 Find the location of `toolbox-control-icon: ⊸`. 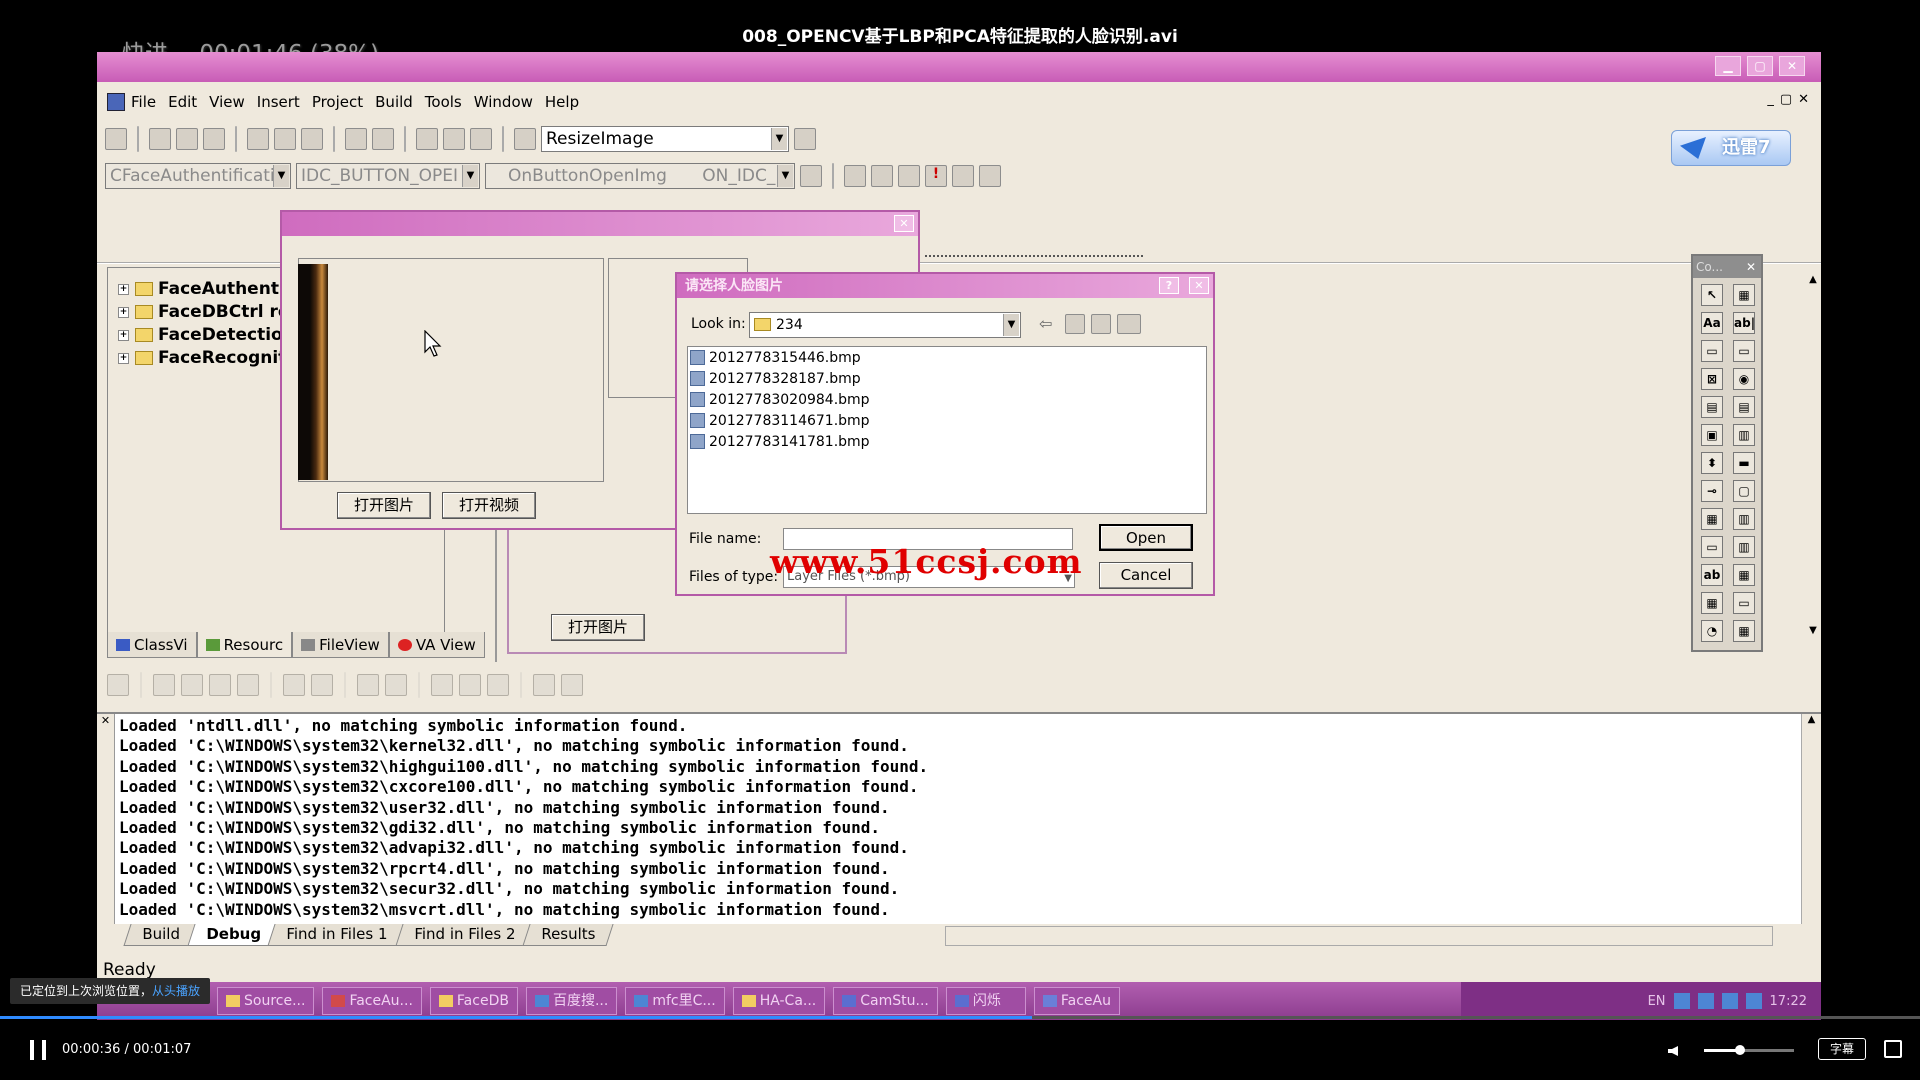

toolbox-control-icon: ⊸ is located at coordinates (1712, 491).